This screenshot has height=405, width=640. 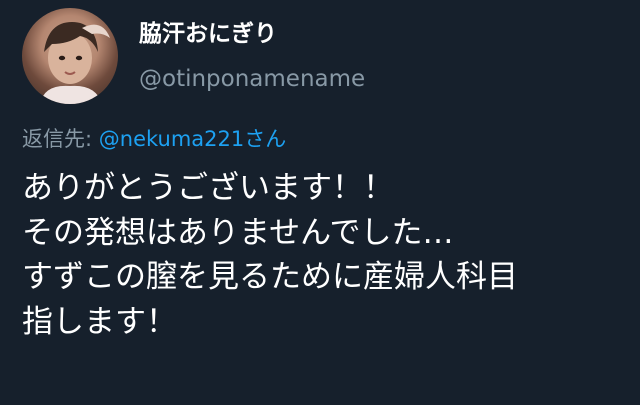 What do you see at coordinates (252, 34) in the screenshot?
I see `display-name: 脇汗おにぎり` at bounding box center [252, 34].